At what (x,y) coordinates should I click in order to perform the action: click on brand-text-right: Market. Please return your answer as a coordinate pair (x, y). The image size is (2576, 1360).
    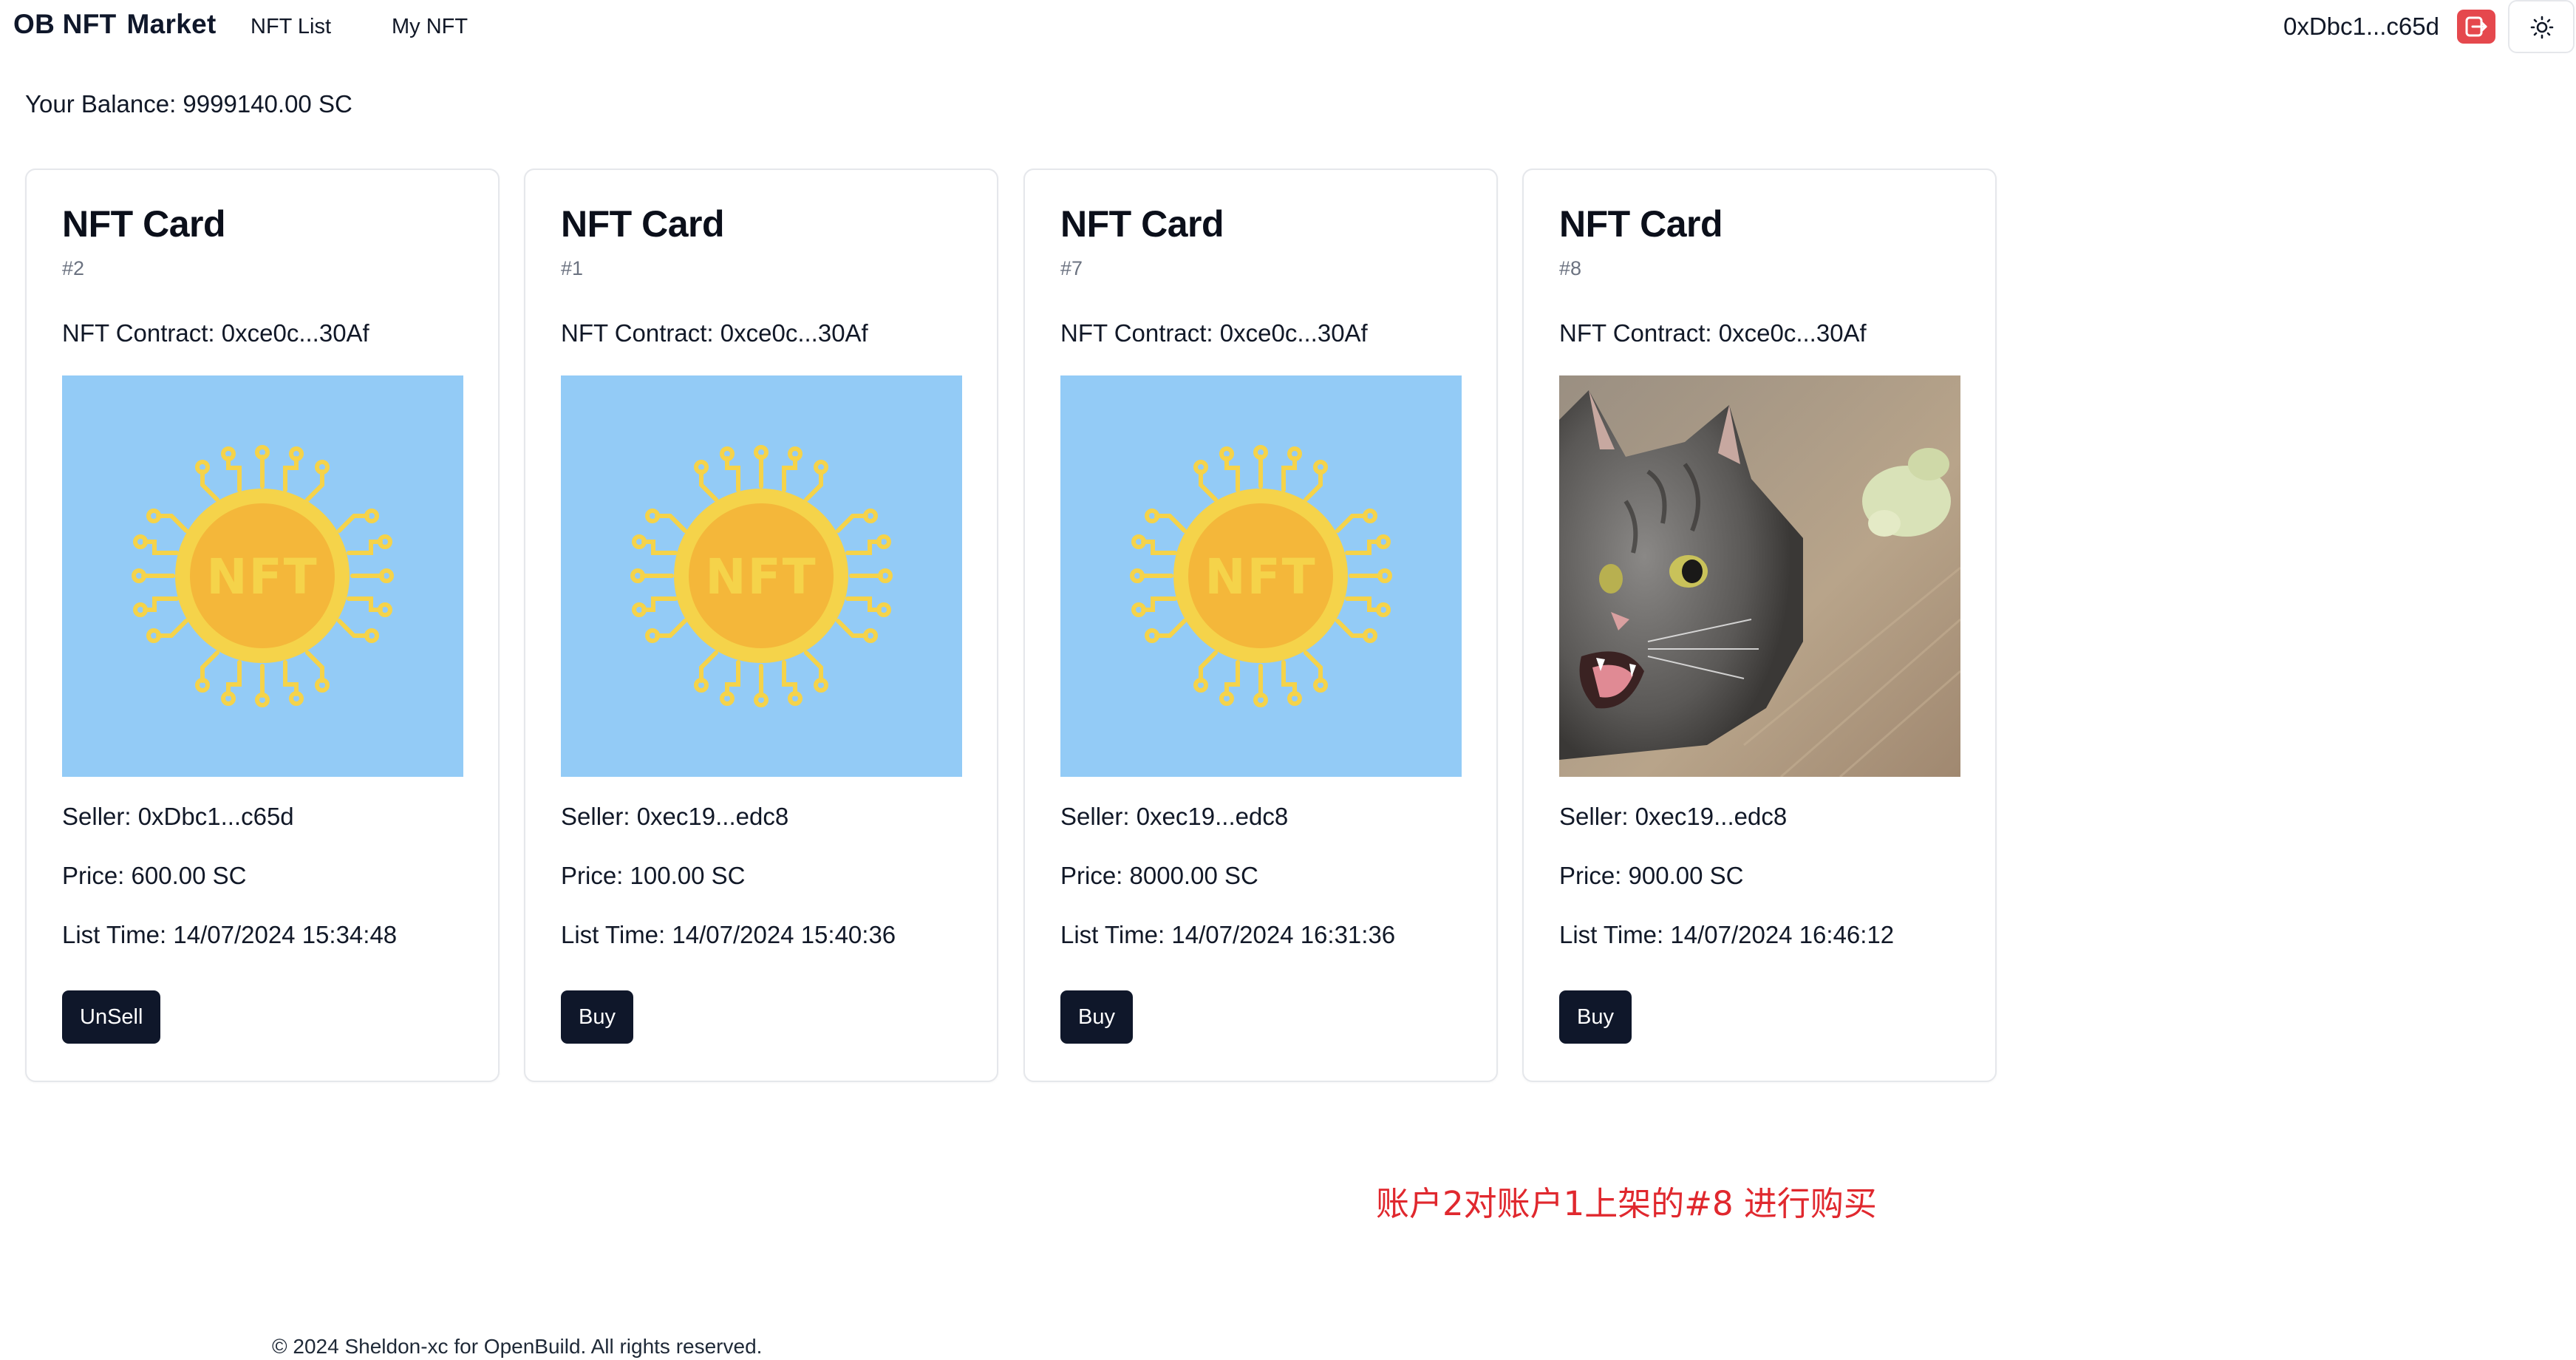
    Looking at the image, I should click on (171, 24).